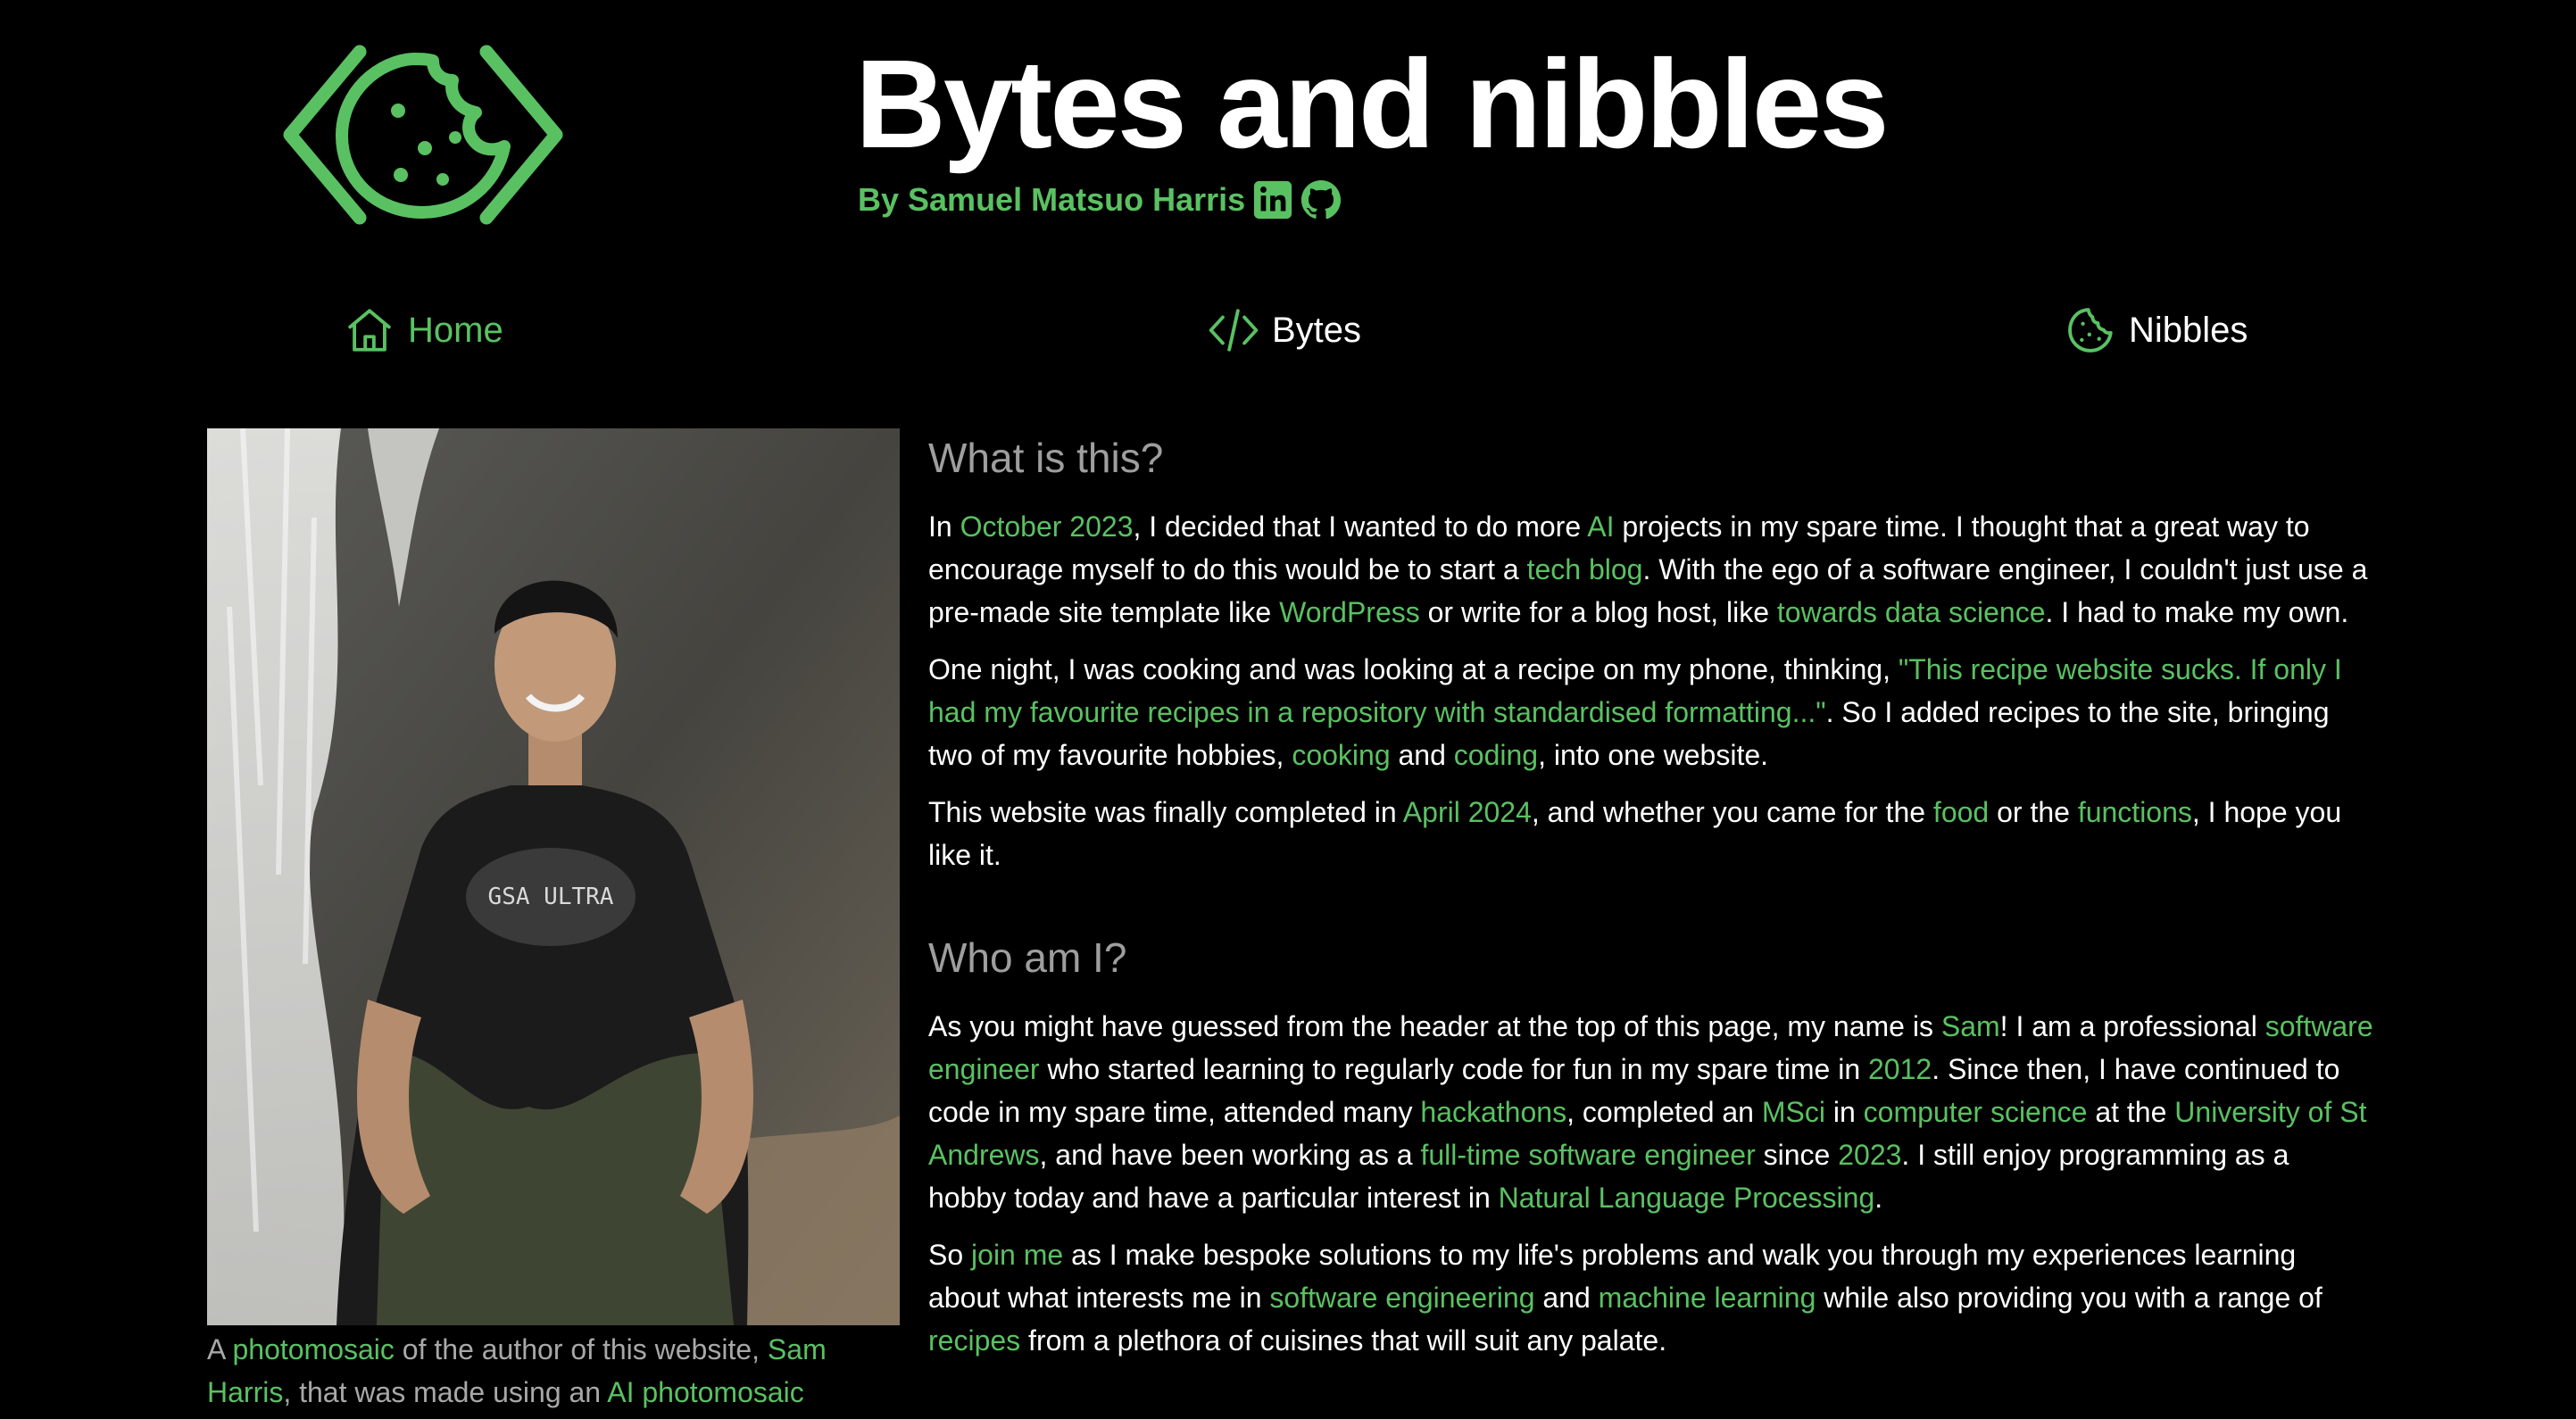 The width and height of the screenshot is (2576, 1419). I want to click on inline-link: April 2024, so click(1467, 812).